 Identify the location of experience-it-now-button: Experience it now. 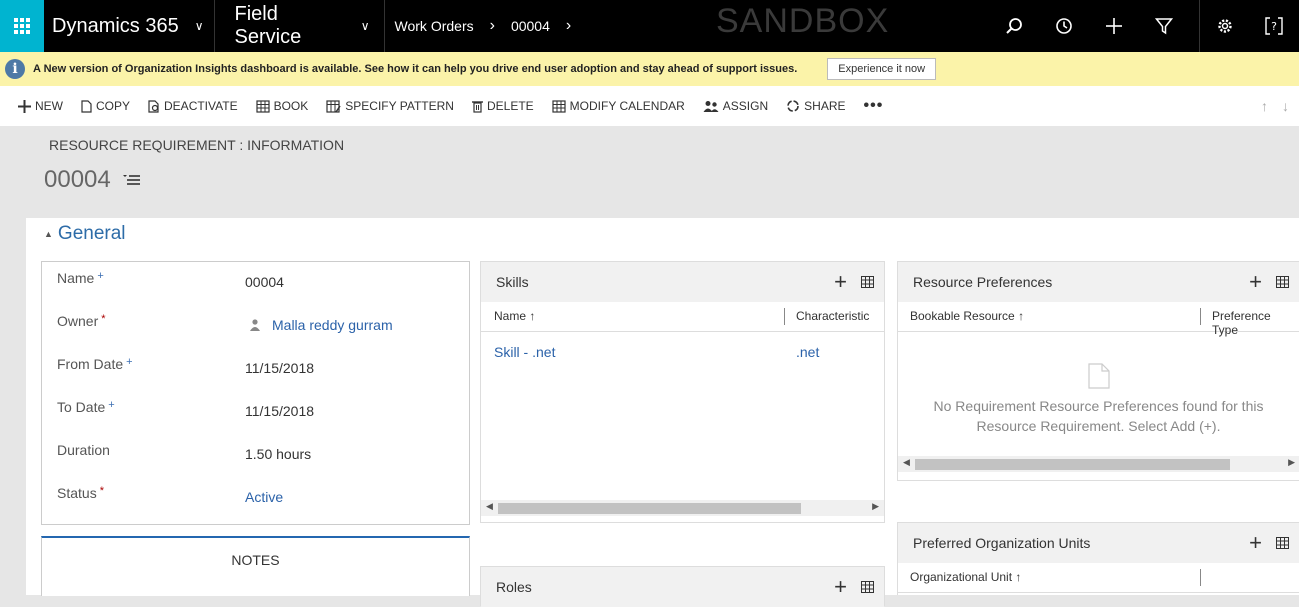
(882, 69).